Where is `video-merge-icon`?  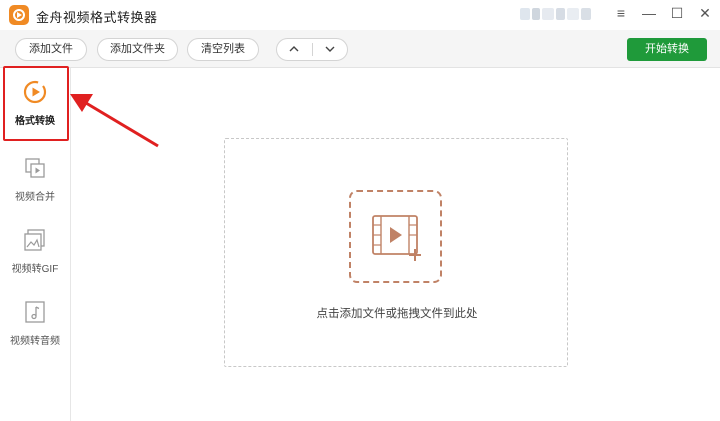 video-merge-icon is located at coordinates (35, 168).